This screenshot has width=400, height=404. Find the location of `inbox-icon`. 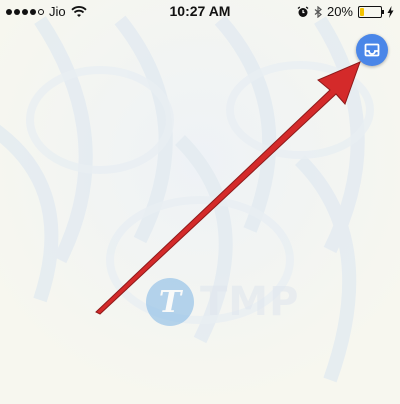

inbox-icon is located at coordinates (372, 50).